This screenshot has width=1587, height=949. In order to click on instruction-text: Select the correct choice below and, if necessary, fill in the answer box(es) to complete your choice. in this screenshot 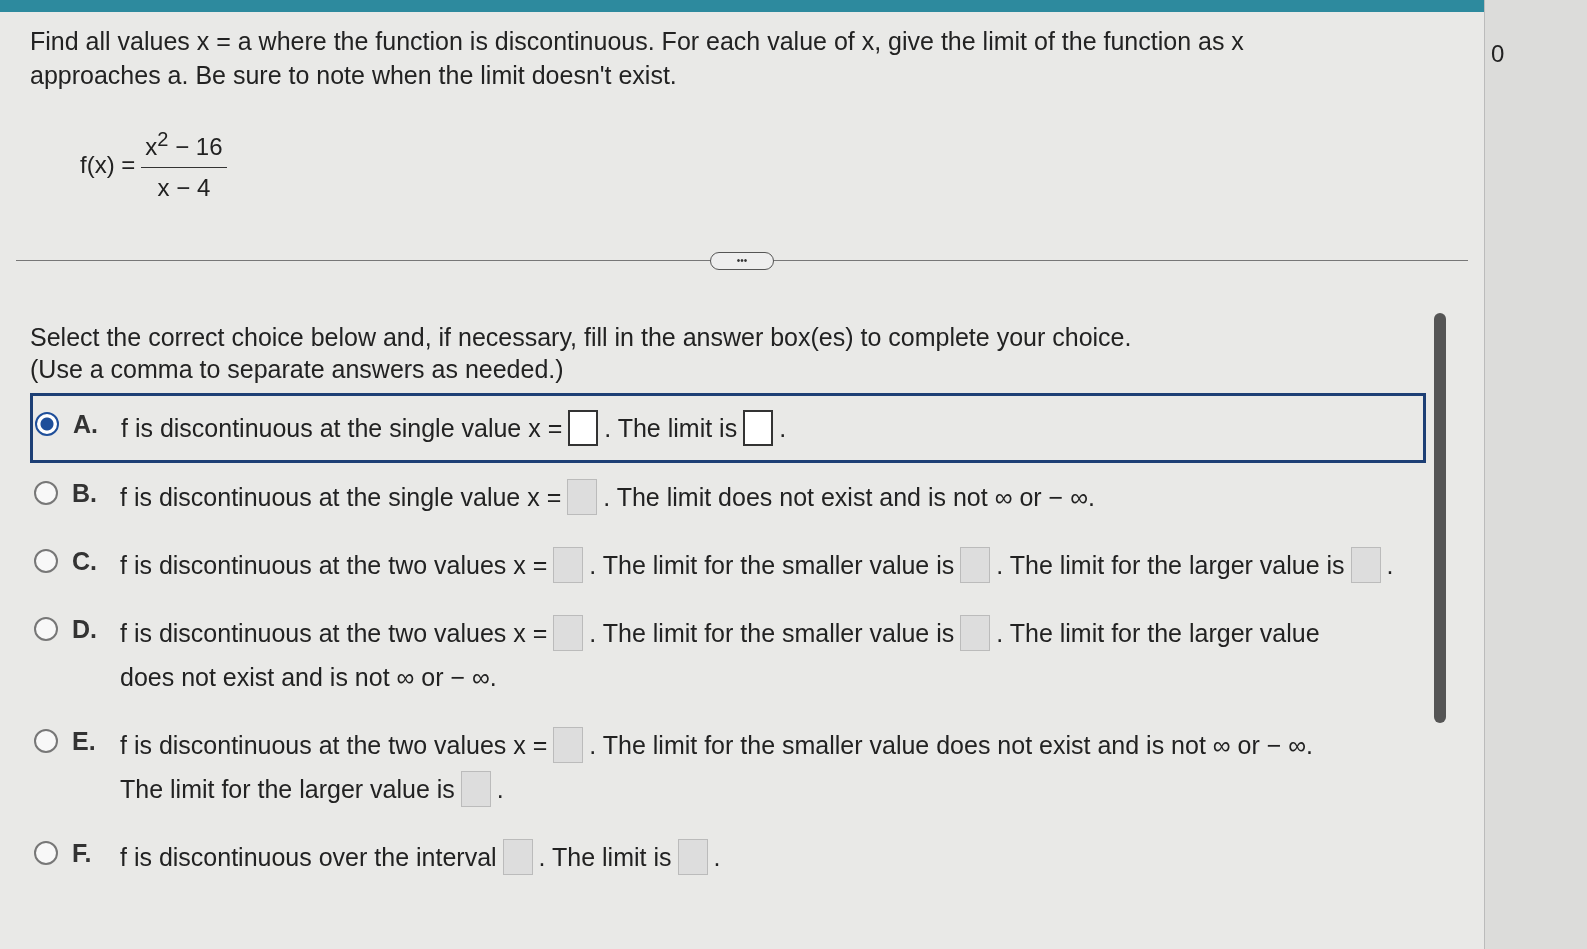, I will do `click(581, 337)`.